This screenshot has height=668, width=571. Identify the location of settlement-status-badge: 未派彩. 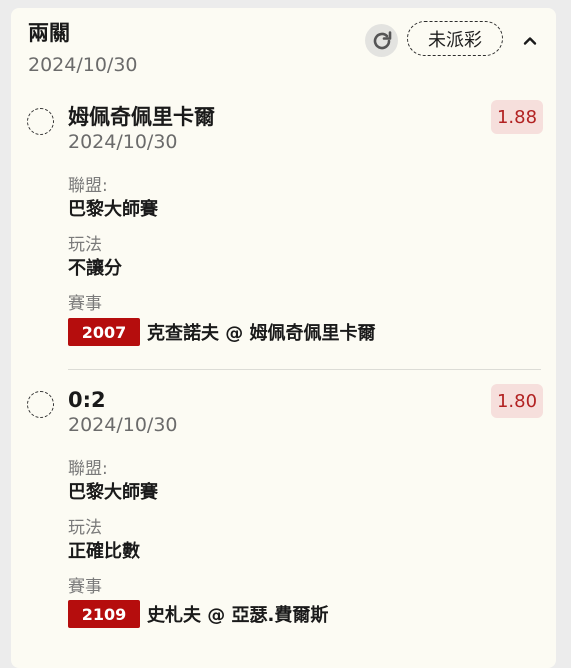
(455, 38).